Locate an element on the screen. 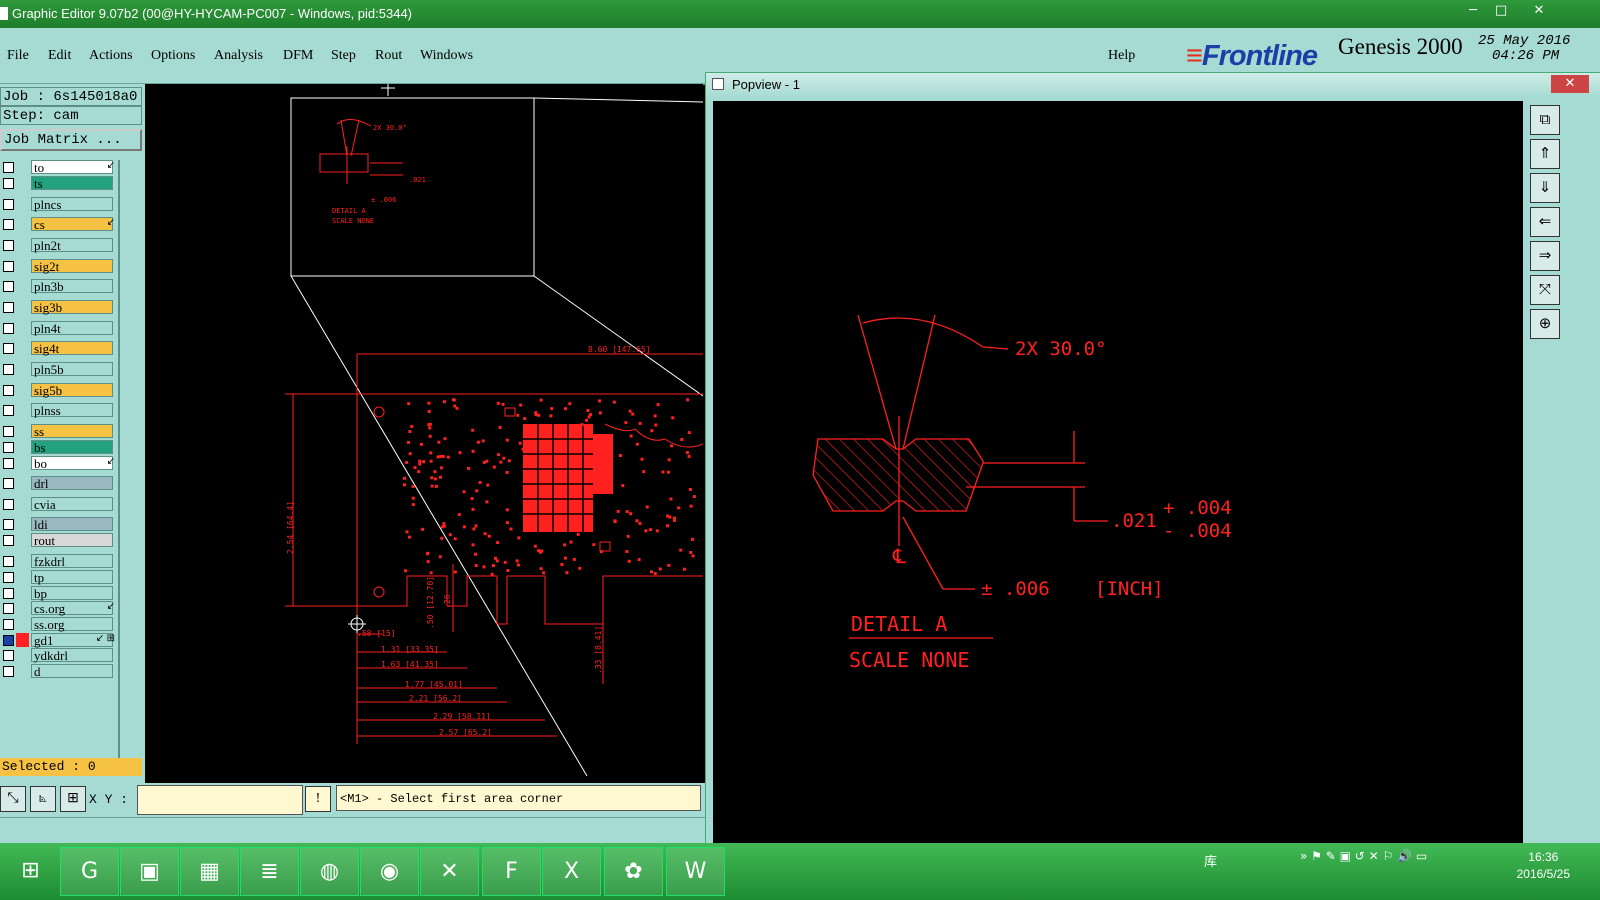 The image size is (1600, 900). maximize-button: □ is located at coordinates (1501, 11).